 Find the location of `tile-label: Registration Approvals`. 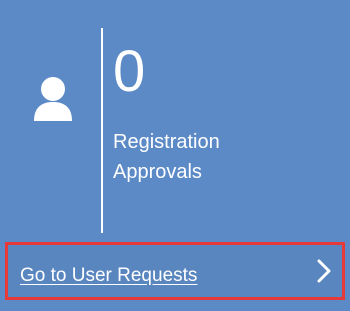

tile-label: Registration Approvals is located at coordinates (213, 157).